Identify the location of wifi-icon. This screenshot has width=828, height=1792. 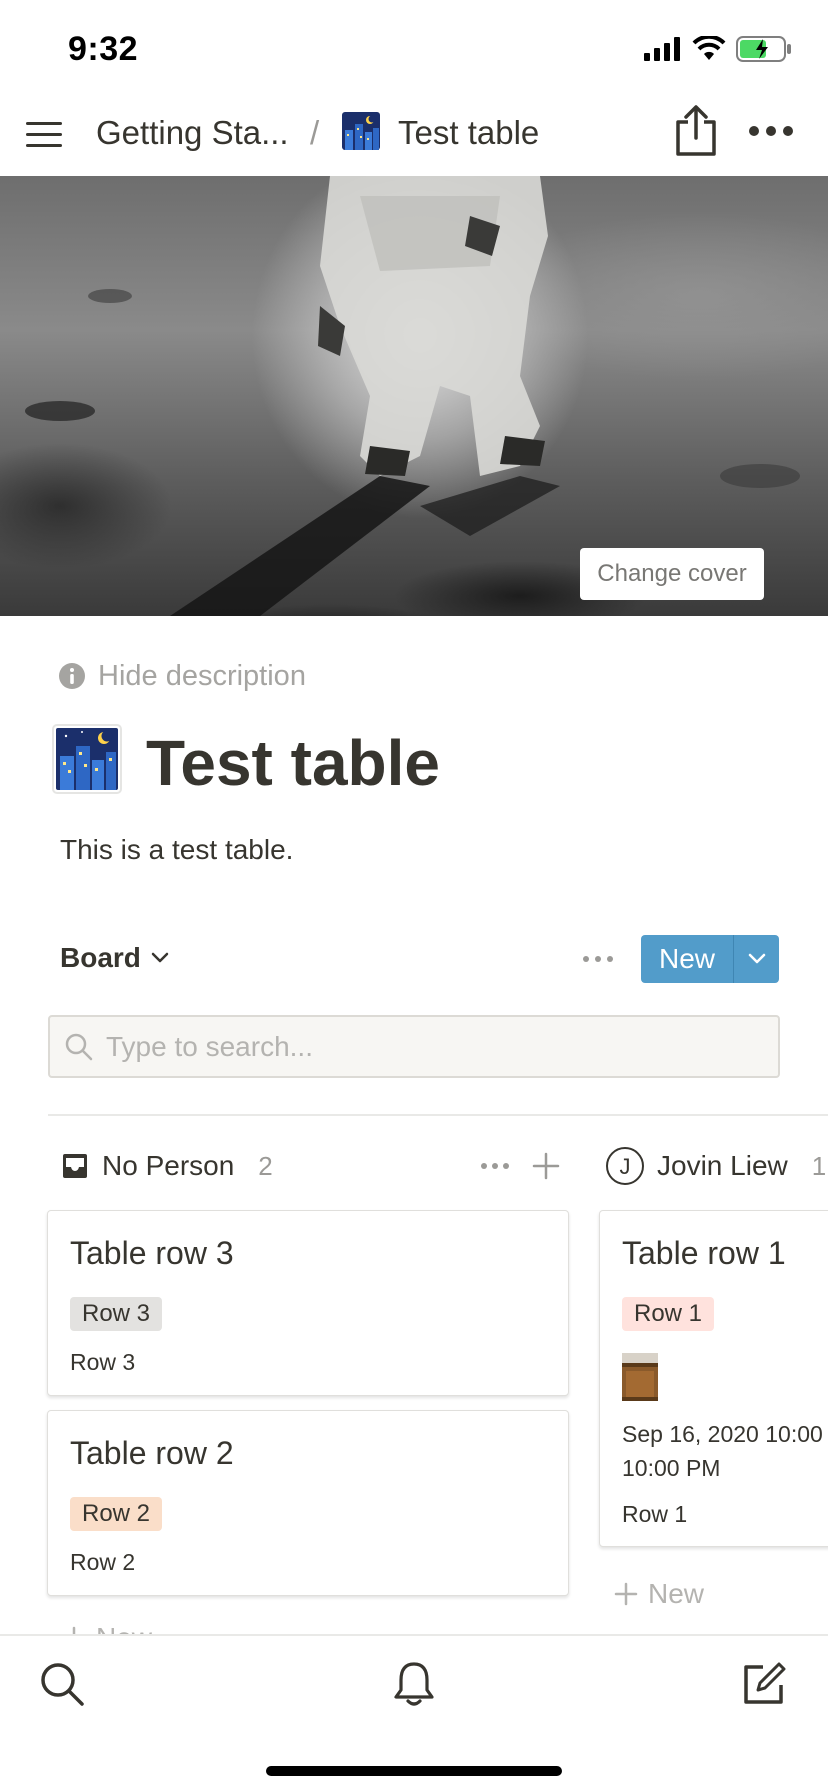
(709, 48).